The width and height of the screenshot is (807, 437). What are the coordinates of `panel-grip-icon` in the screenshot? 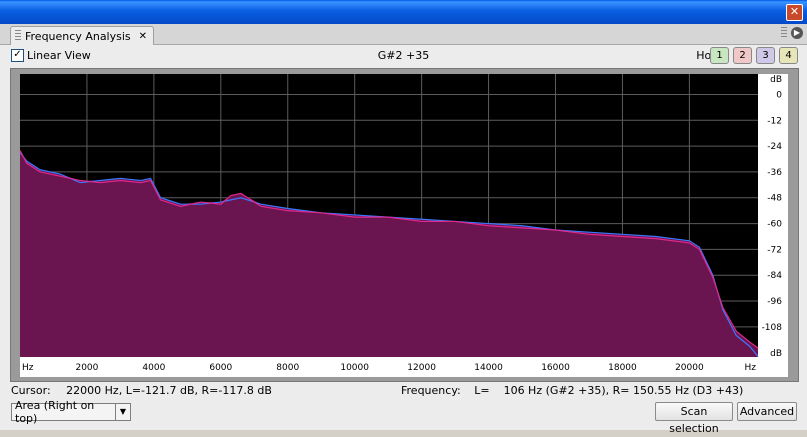 It's located at (784, 33).